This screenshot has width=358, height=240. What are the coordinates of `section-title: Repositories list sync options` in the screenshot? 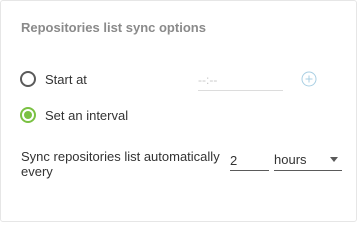 It's located at (113, 27).